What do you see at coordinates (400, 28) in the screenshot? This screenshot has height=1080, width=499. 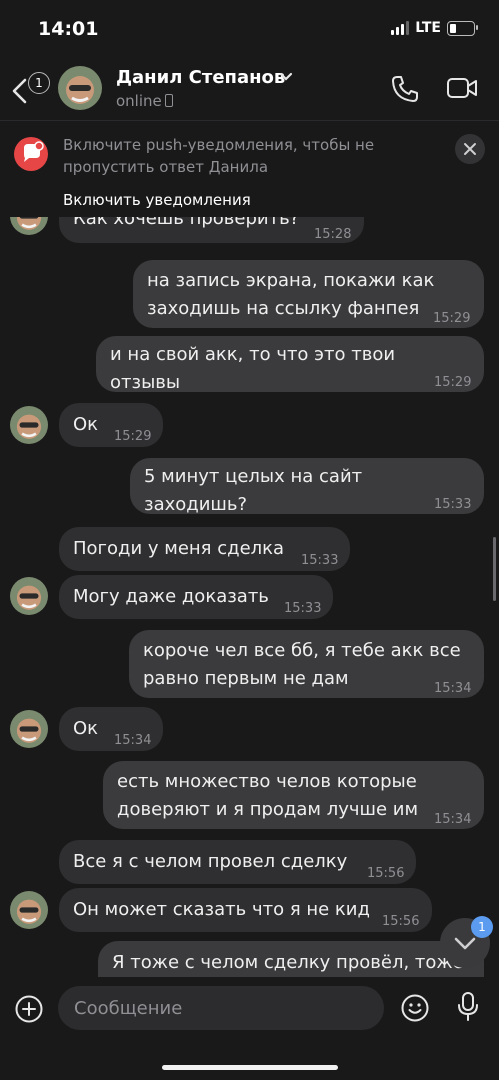 I see `signal-icon` at bounding box center [400, 28].